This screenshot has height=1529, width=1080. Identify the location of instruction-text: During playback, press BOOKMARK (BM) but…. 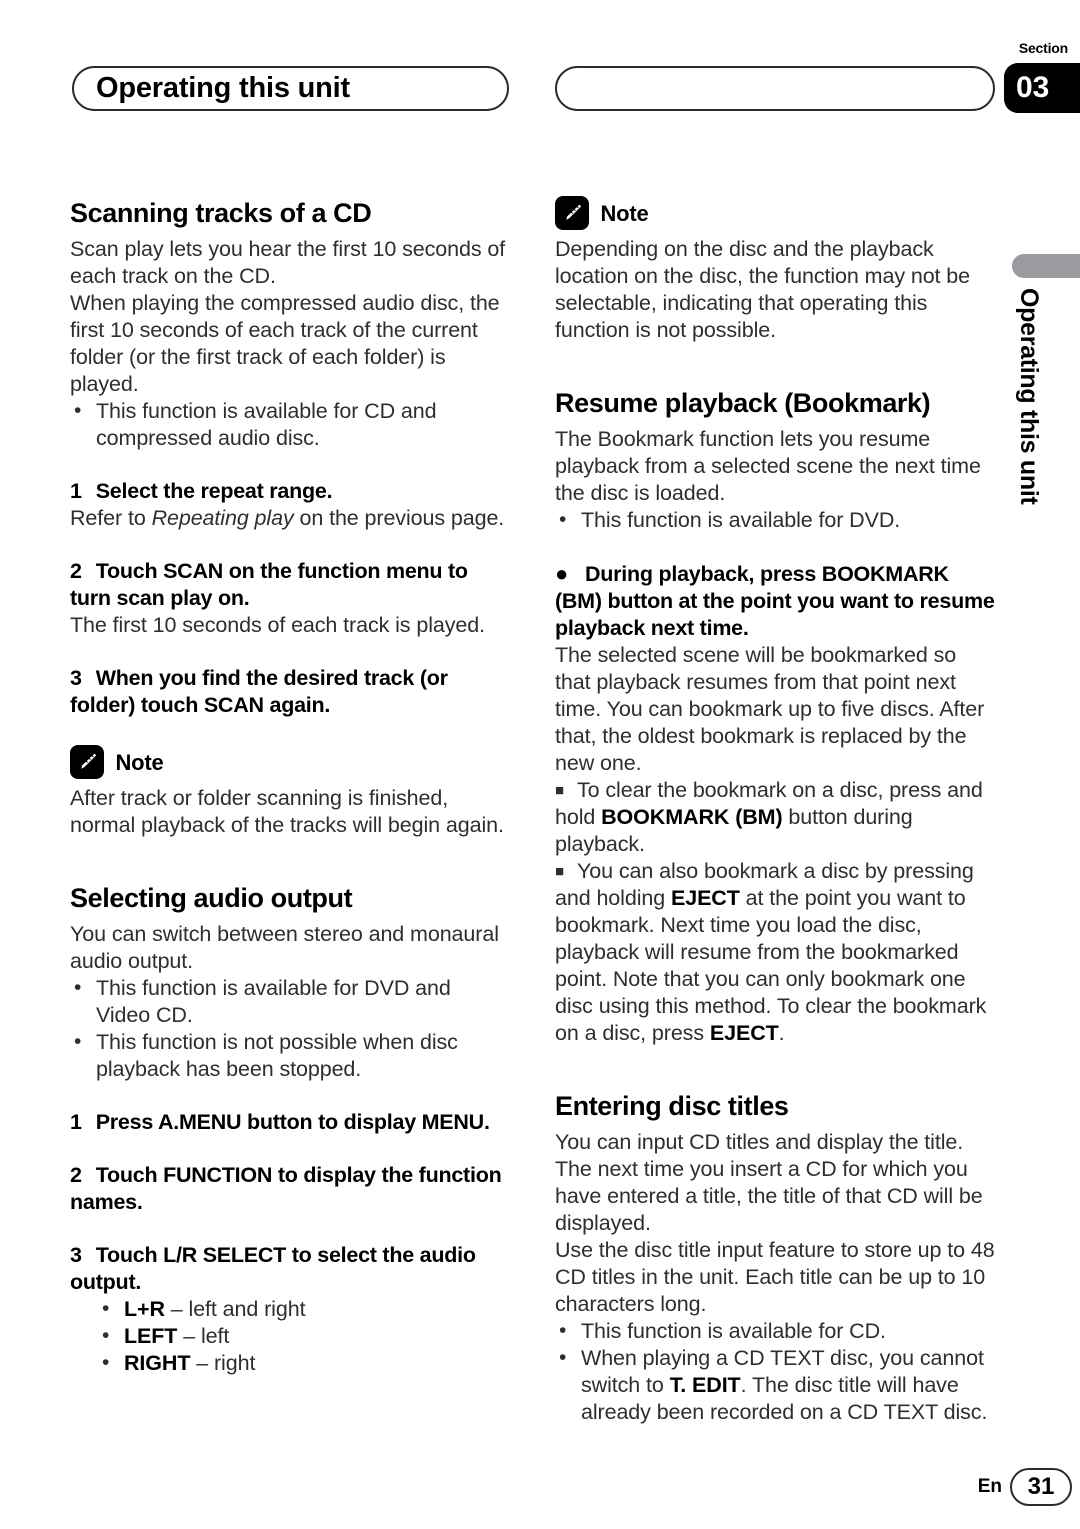
(775, 601).